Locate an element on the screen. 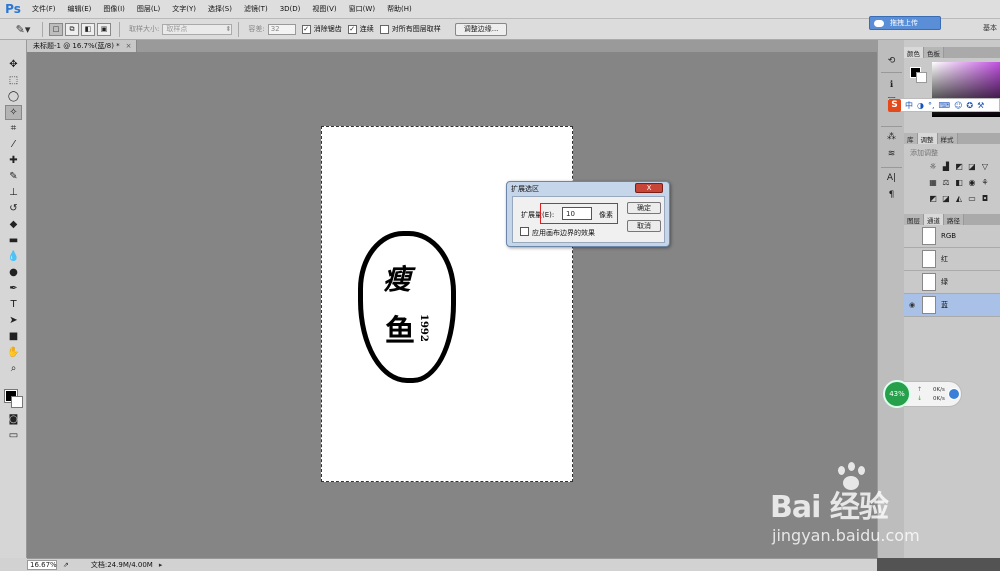 Image resolution: width=1000 pixels, height=571 pixels. blur-tool-icon: 💧 is located at coordinates (13, 256).